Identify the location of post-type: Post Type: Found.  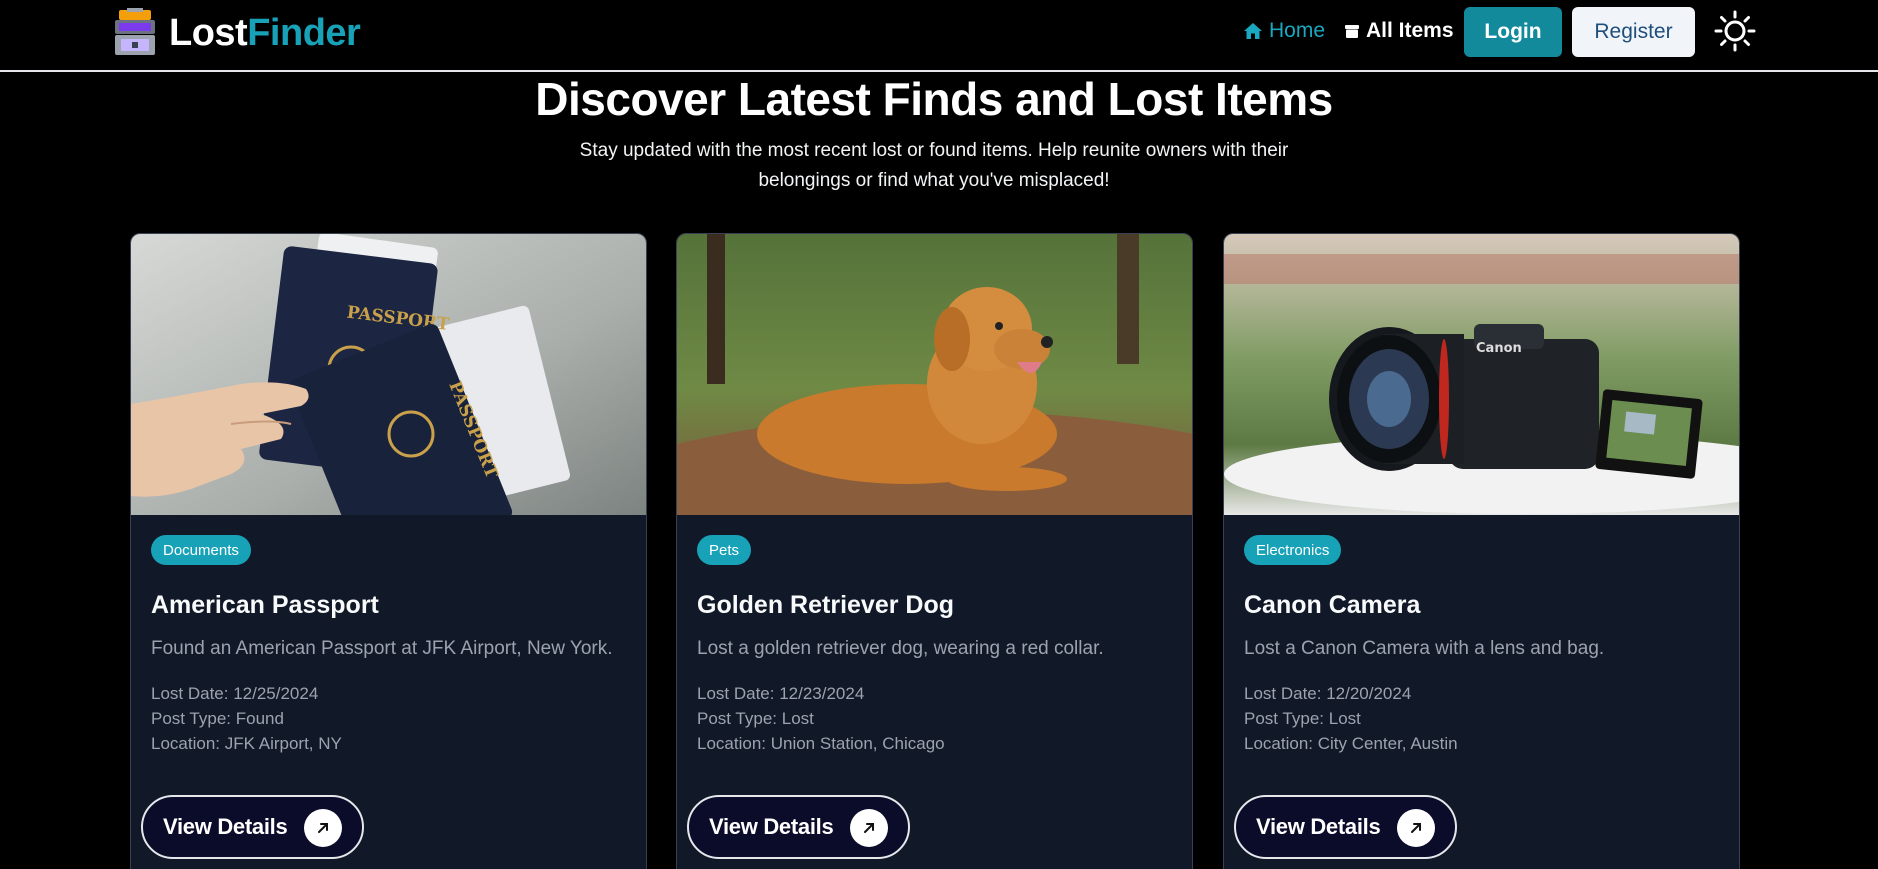
(217, 718).